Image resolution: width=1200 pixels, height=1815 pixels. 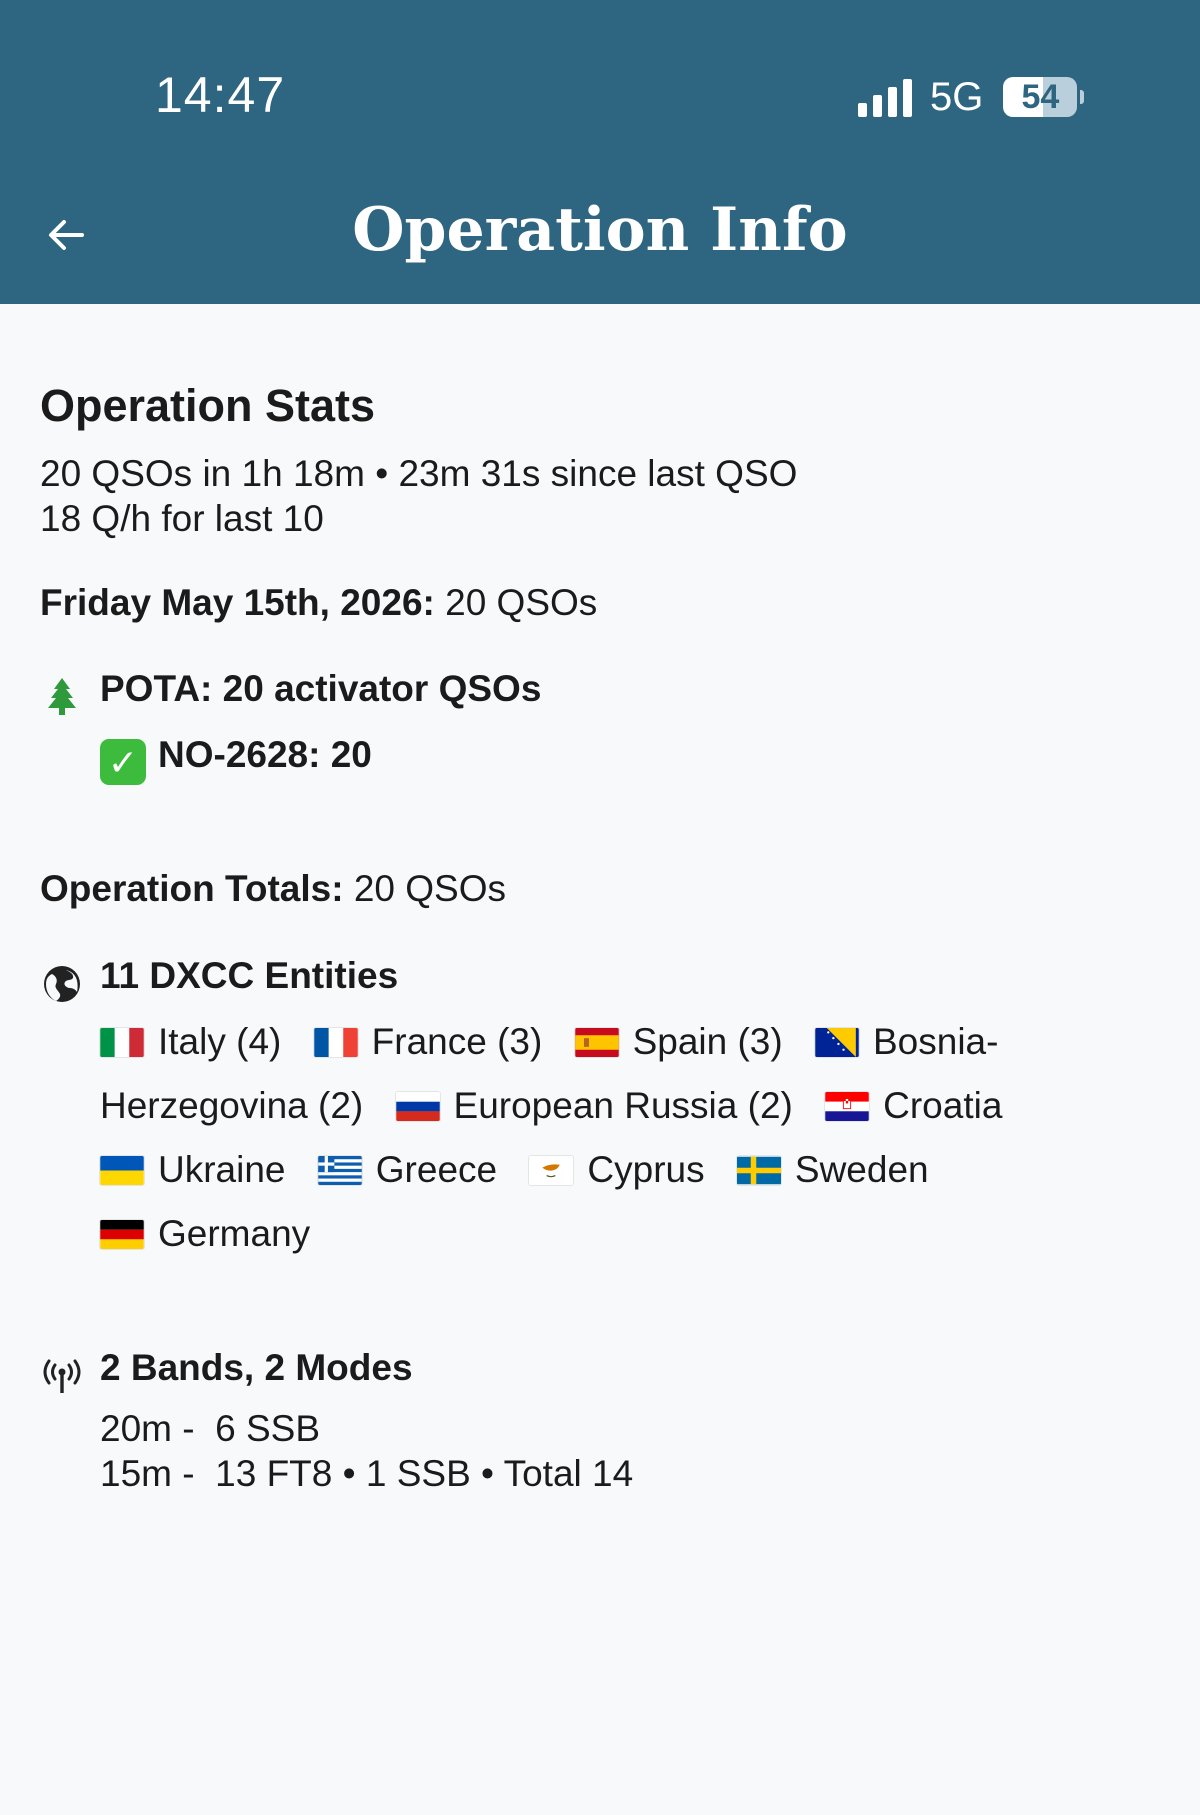 What do you see at coordinates (62, 984) in the screenshot?
I see `globe-icon` at bounding box center [62, 984].